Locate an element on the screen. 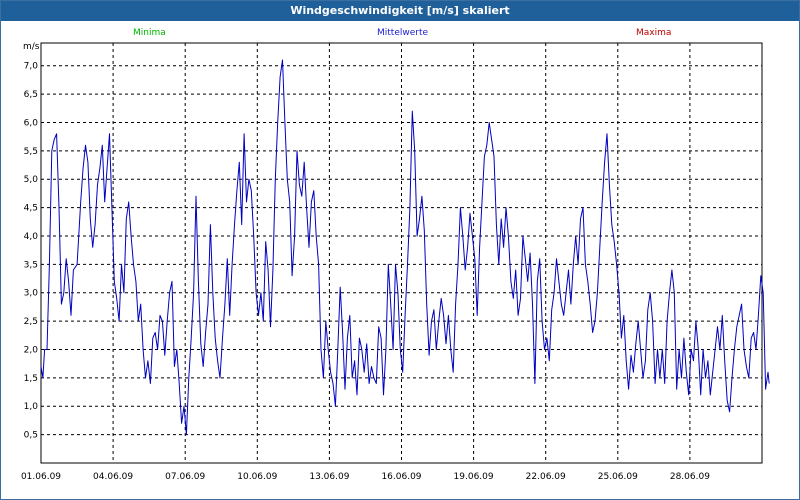 The image size is (800, 500). y-tick-label: 6,5 is located at coordinates (31, 95).